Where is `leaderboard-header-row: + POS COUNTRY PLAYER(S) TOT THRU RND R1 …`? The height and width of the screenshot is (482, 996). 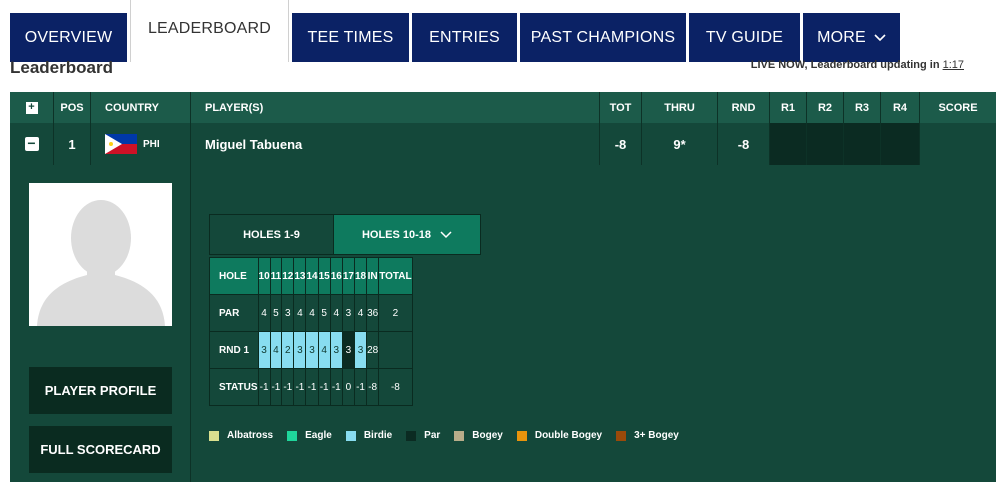
leaderboard-header-row: + POS COUNTRY PLAYER(S) TOT THRU RND R1 … is located at coordinates (503, 107).